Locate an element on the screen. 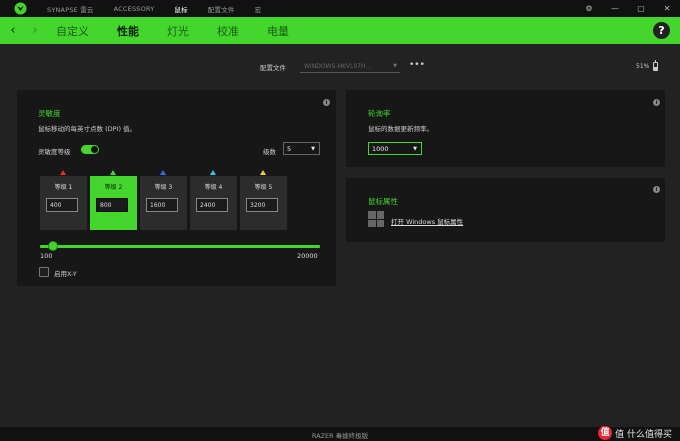  dpi-stage-3: 等级 3 1600 is located at coordinates (163, 200).